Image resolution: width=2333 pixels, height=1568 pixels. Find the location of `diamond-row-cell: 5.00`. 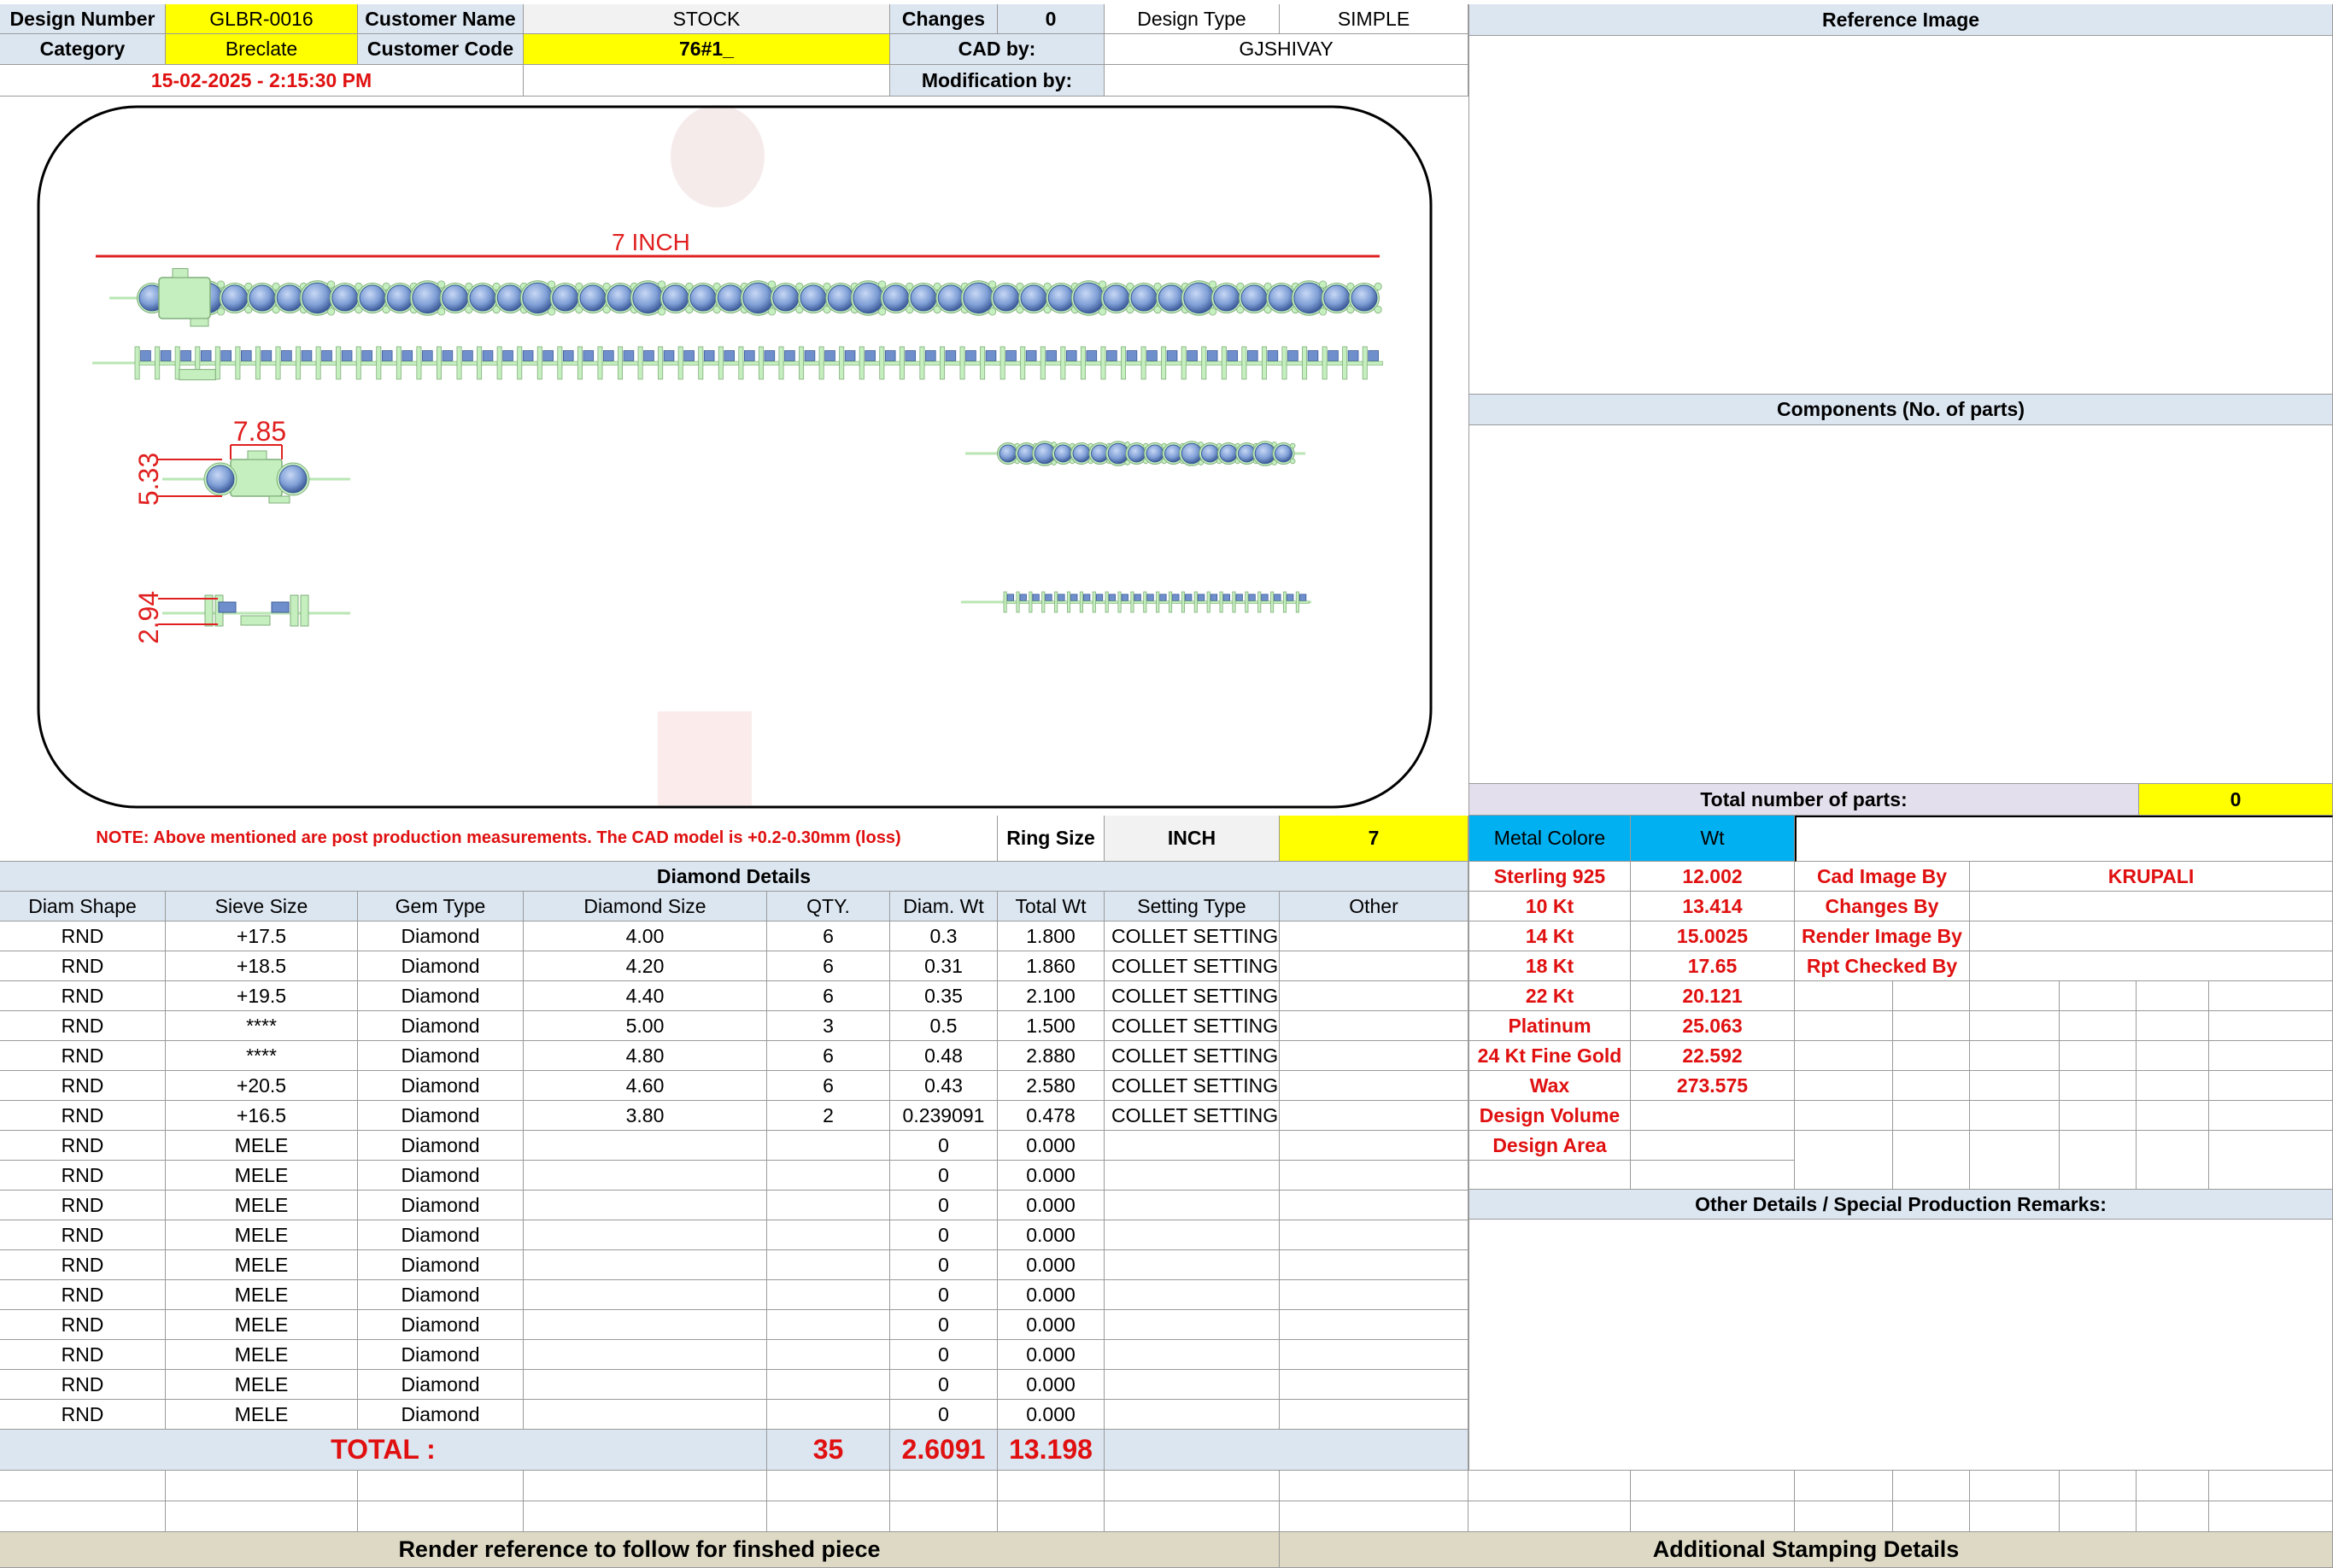

diamond-row-cell: 5.00 is located at coordinates (645, 1026).